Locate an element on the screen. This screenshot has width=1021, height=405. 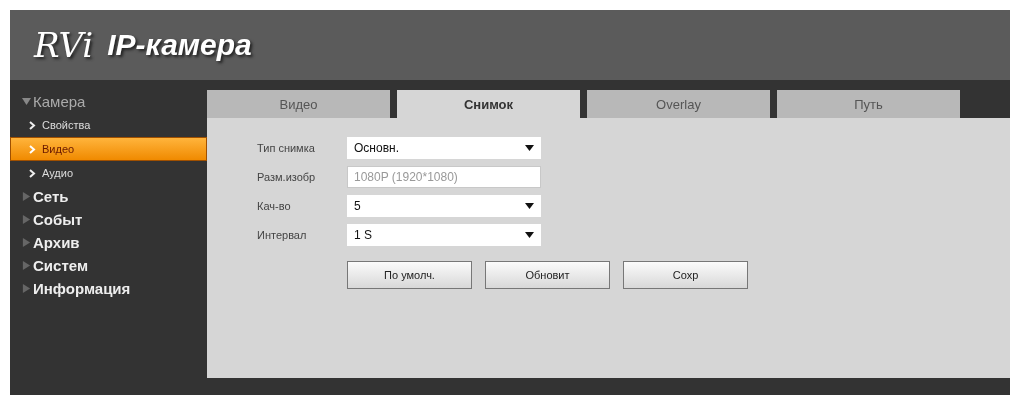
menu-item: Видео is located at coordinates (108, 149).